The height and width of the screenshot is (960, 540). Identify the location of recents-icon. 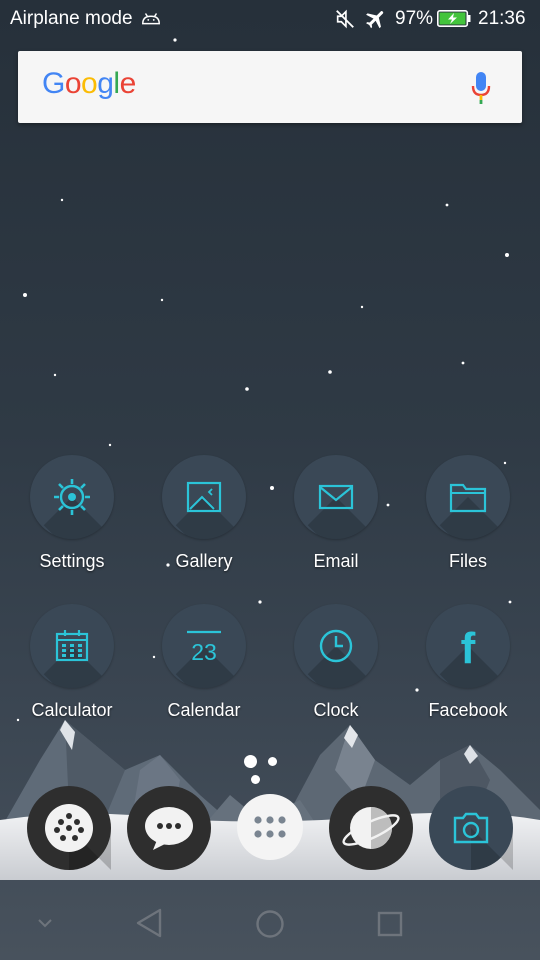
(390, 924).